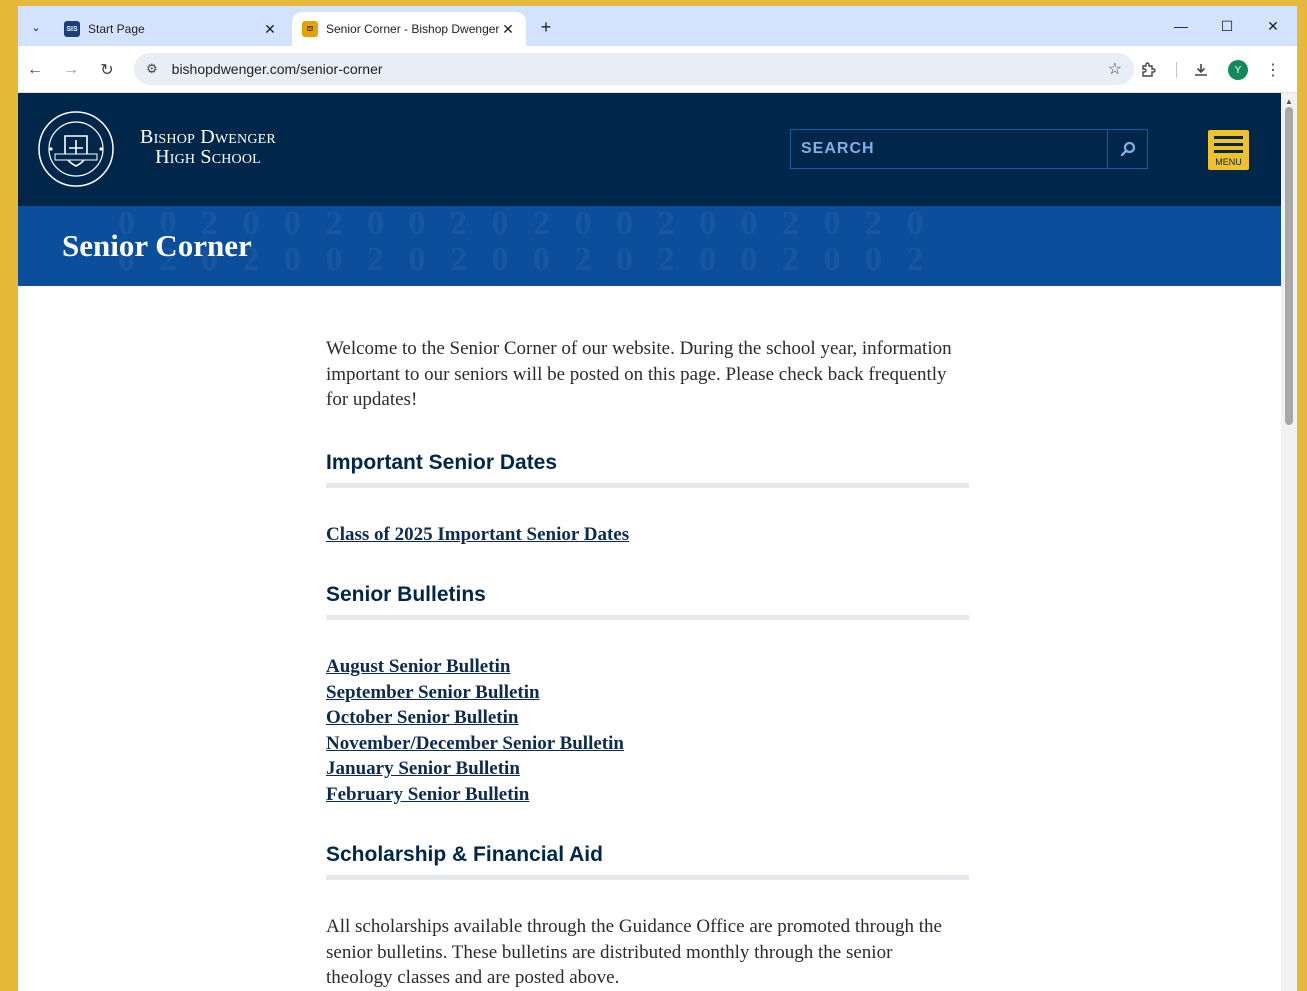  What do you see at coordinates (423, 769) in the screenshot?
I see `link-january-bulletin: January Senior Bulletin` at bounding box center [423, 769].